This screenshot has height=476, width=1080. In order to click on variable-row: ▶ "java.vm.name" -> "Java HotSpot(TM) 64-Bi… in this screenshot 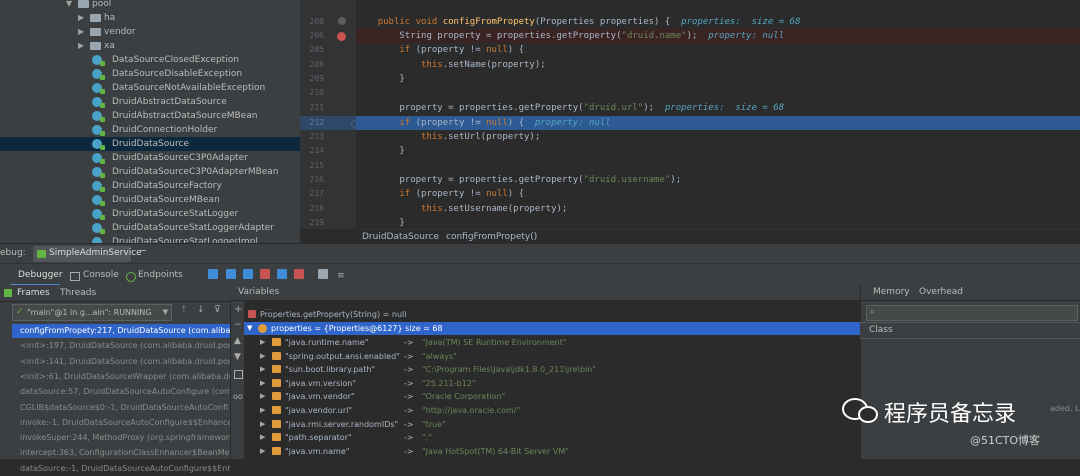, I will do `click(552, 451)`.